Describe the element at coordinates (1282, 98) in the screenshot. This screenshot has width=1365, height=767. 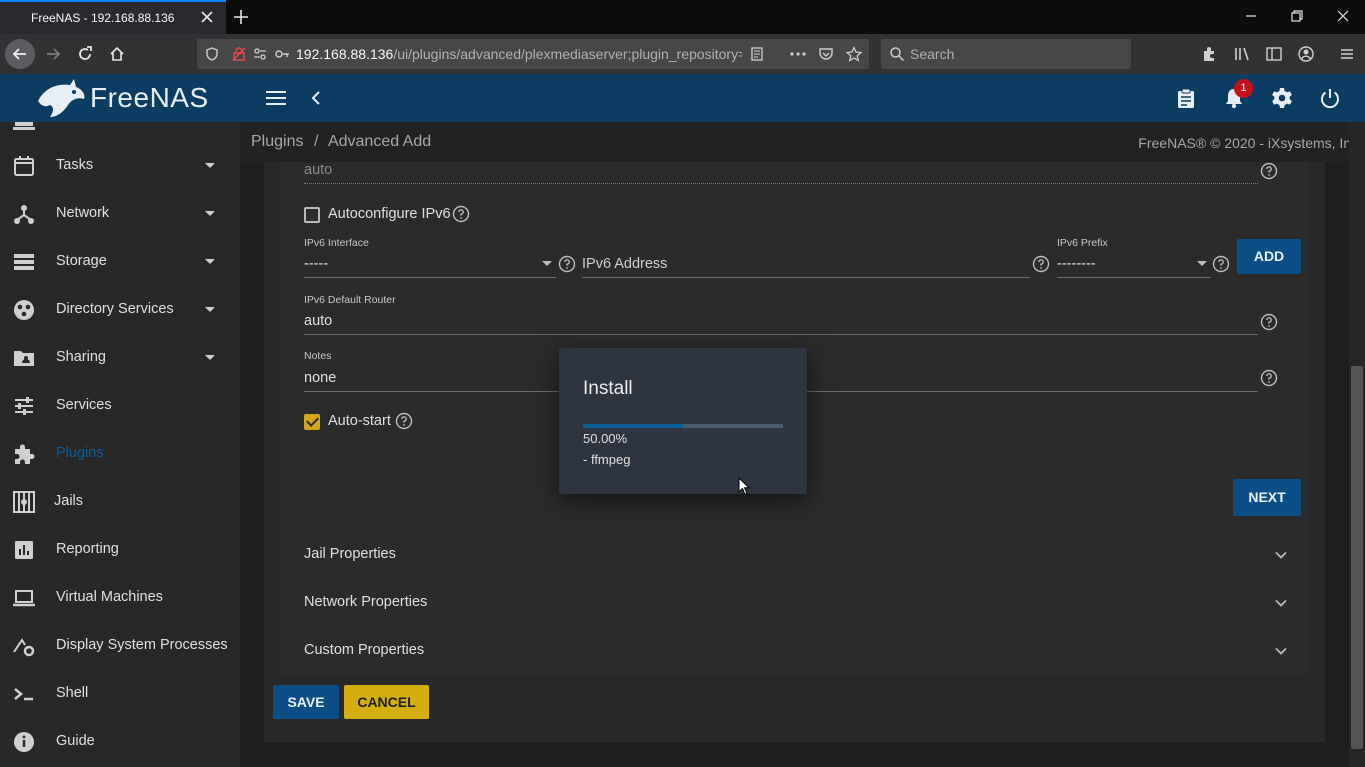
I see `settings-gear-icon` at that location.